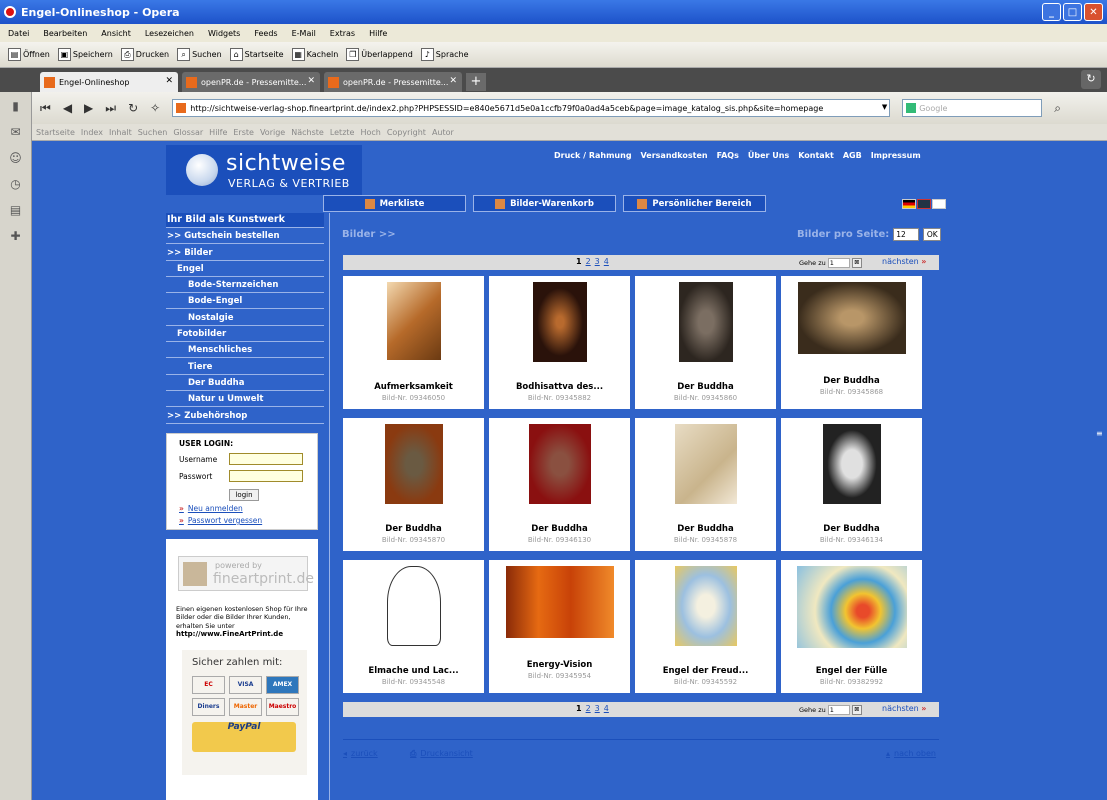 Image resolution: width=1107 pixels, height=800 pixels. I want to click on english-flag-icon, so click(924, 204).